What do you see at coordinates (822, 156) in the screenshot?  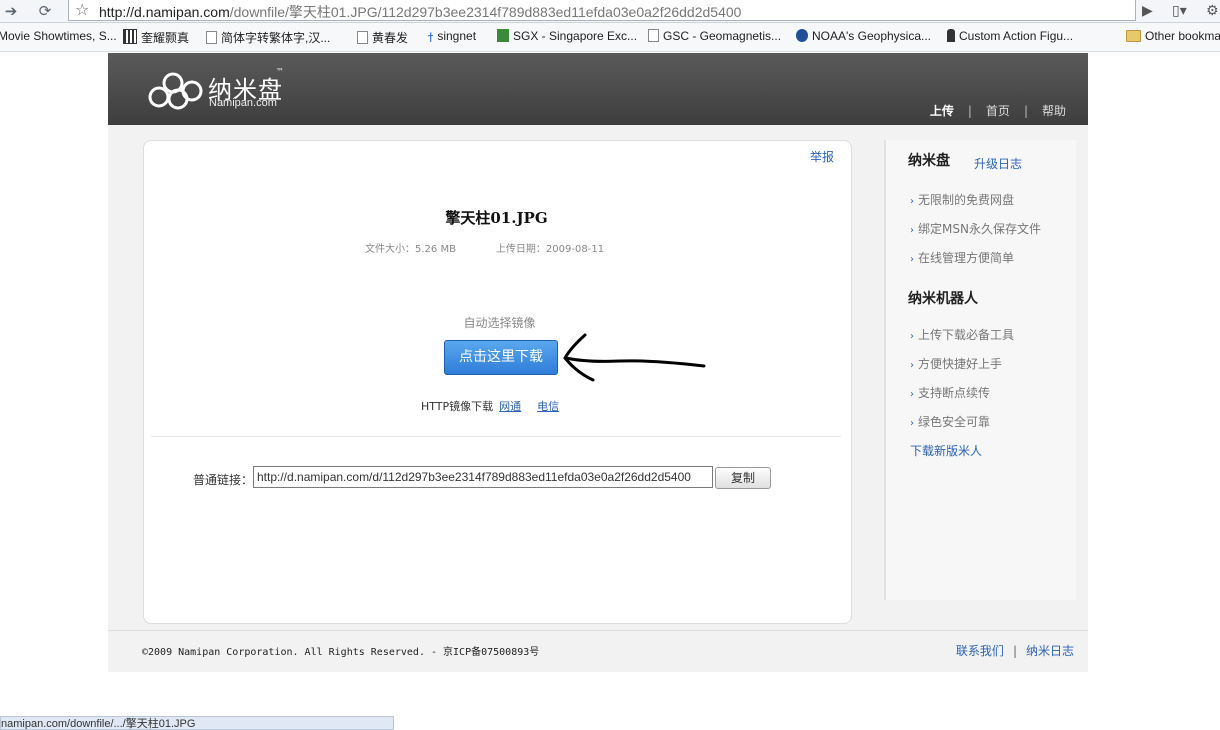 I see `report-link: 举报` at bounding box center [822, 156].